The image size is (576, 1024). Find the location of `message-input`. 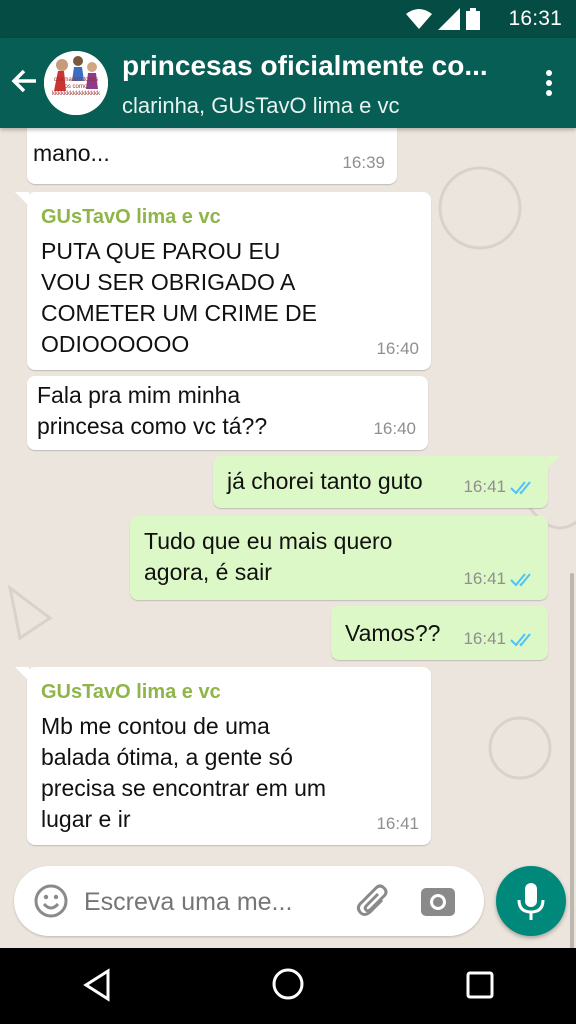

message-input is located at coordinates (209, 902).